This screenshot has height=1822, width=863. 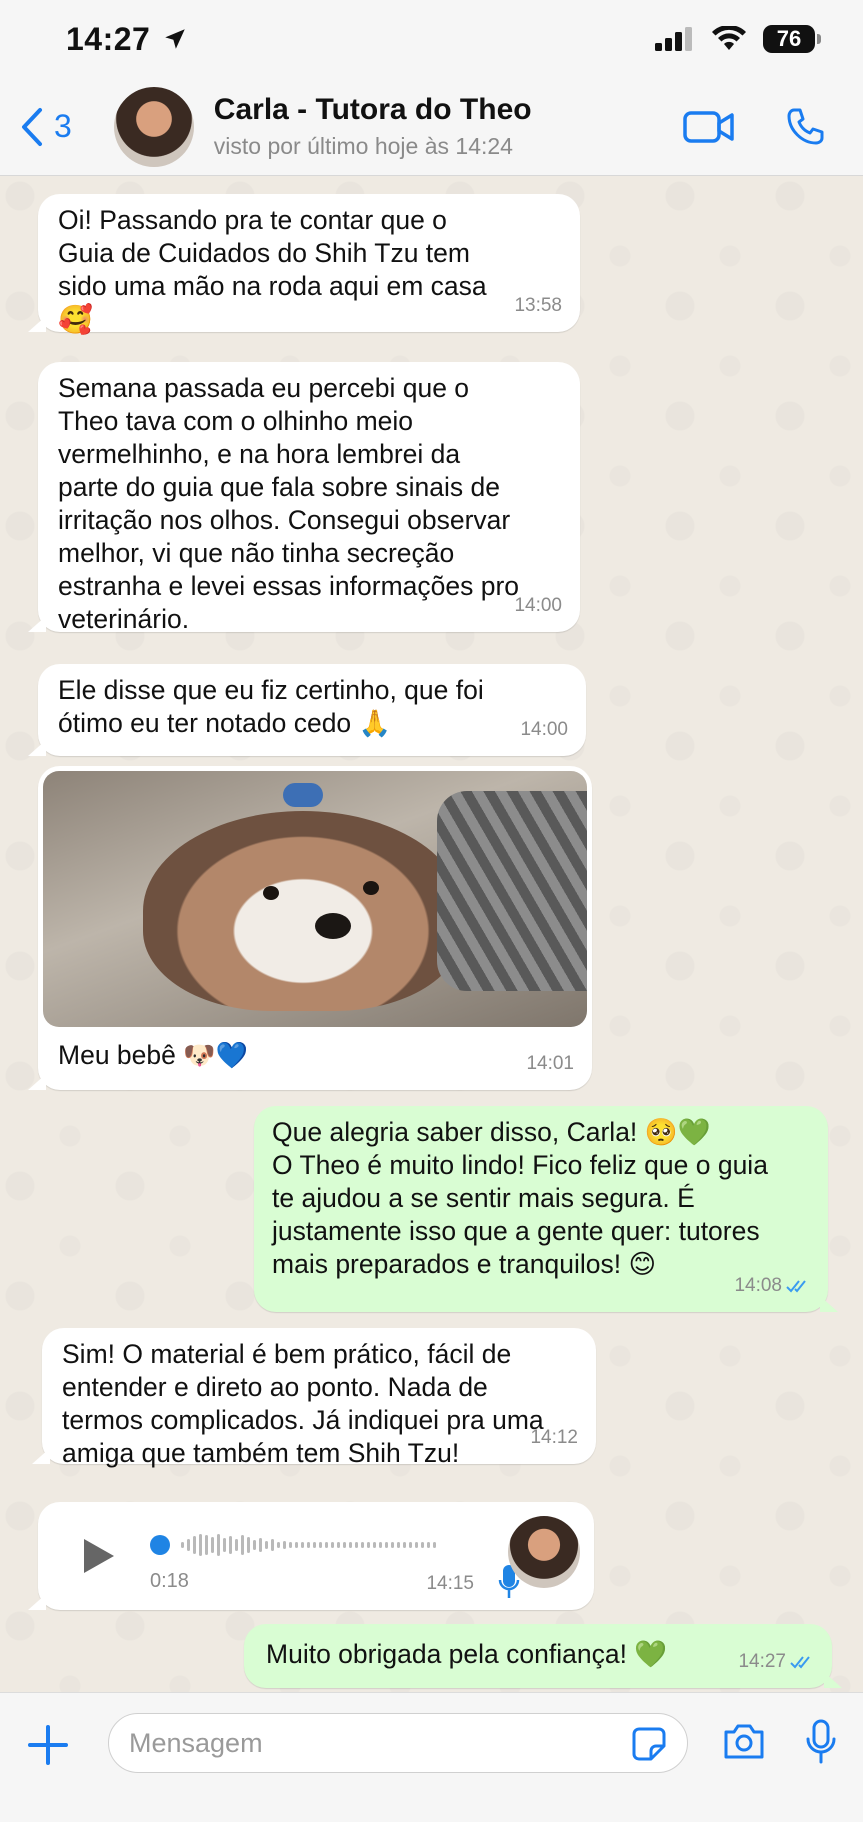 What do you see at coordinates (32, 126) in the screenshot?
I see `chevron-left-icon` at bounding box center [32, 126].